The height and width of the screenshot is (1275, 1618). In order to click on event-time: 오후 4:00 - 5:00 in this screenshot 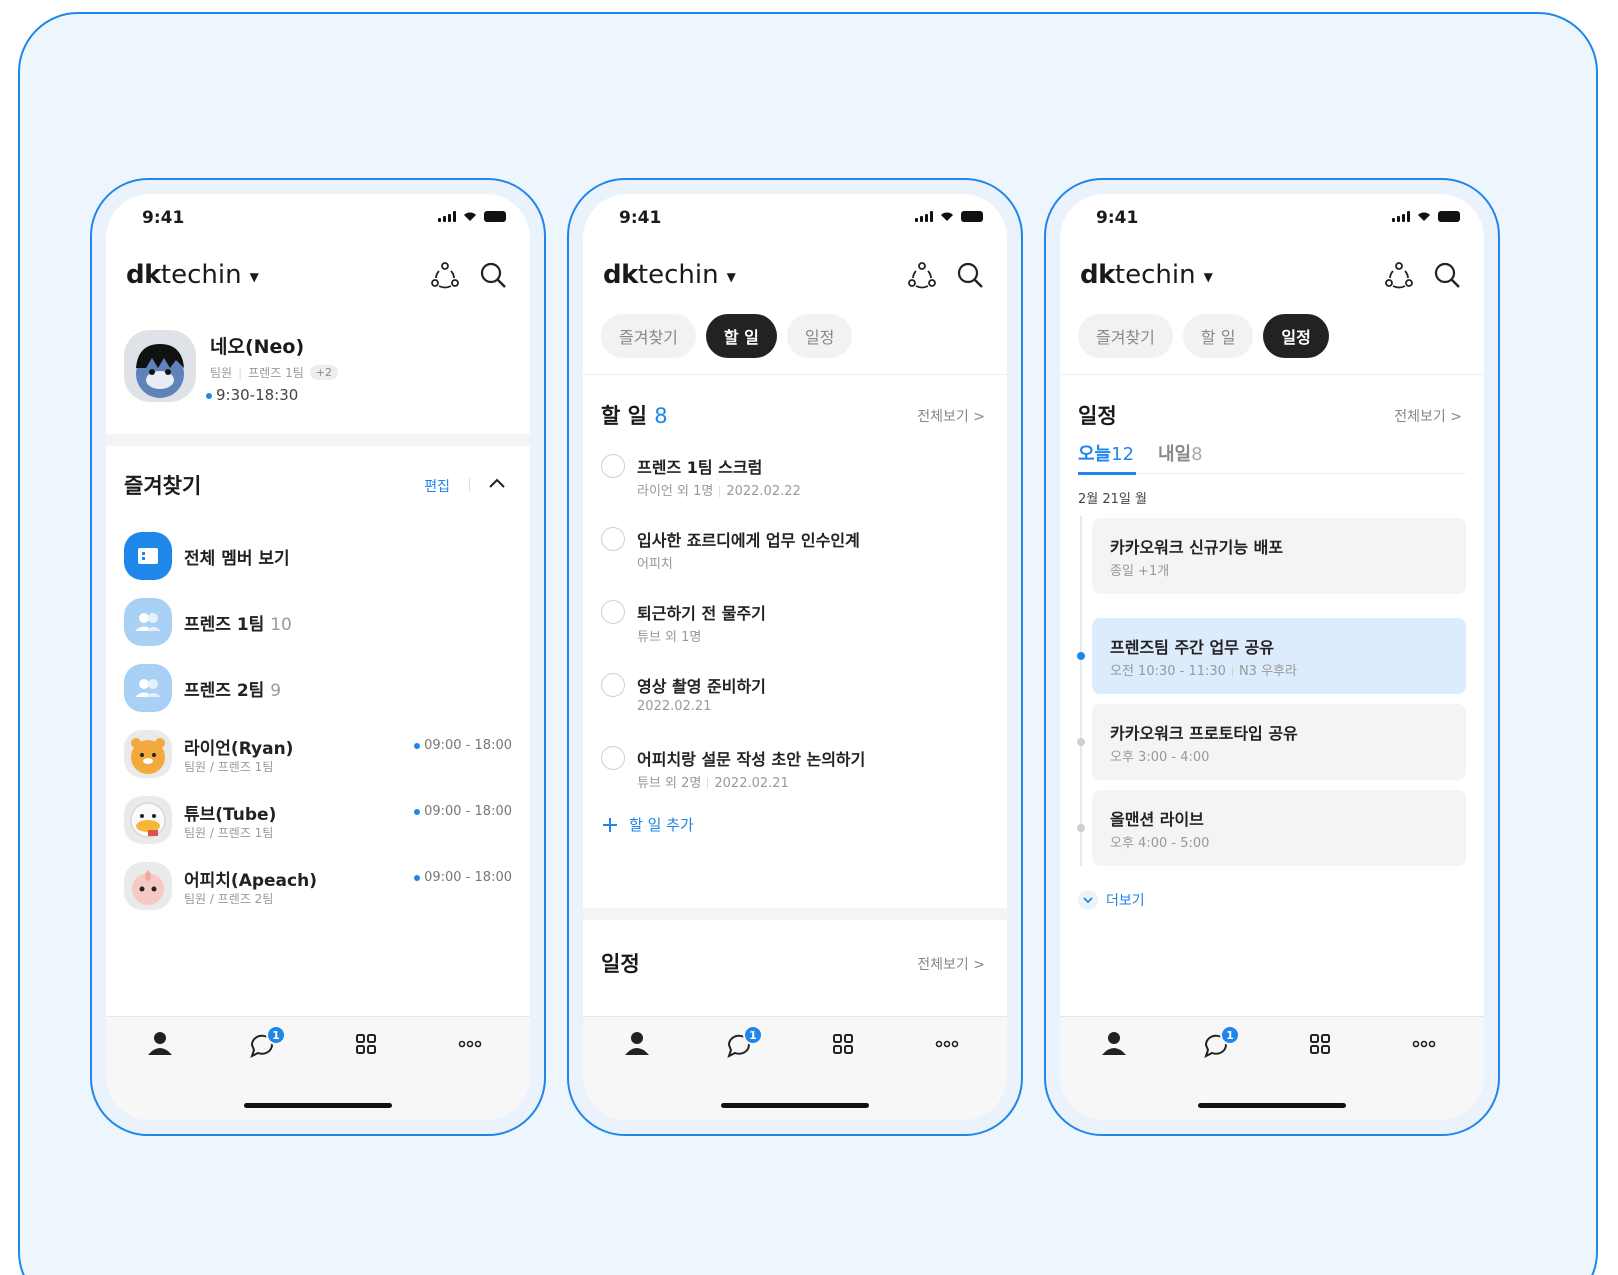, I will do `click(1160, 843)`.